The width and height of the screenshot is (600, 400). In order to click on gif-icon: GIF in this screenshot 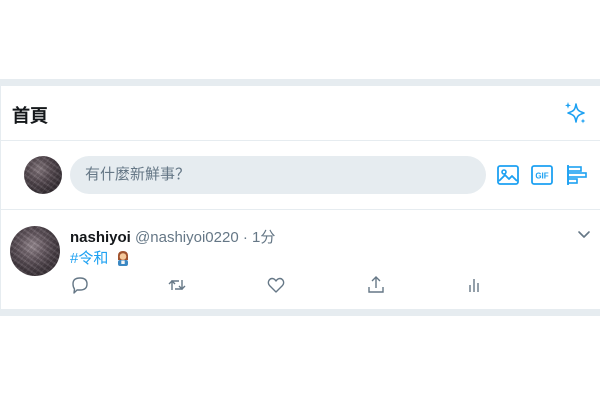, I will do `click(542, 175)`.